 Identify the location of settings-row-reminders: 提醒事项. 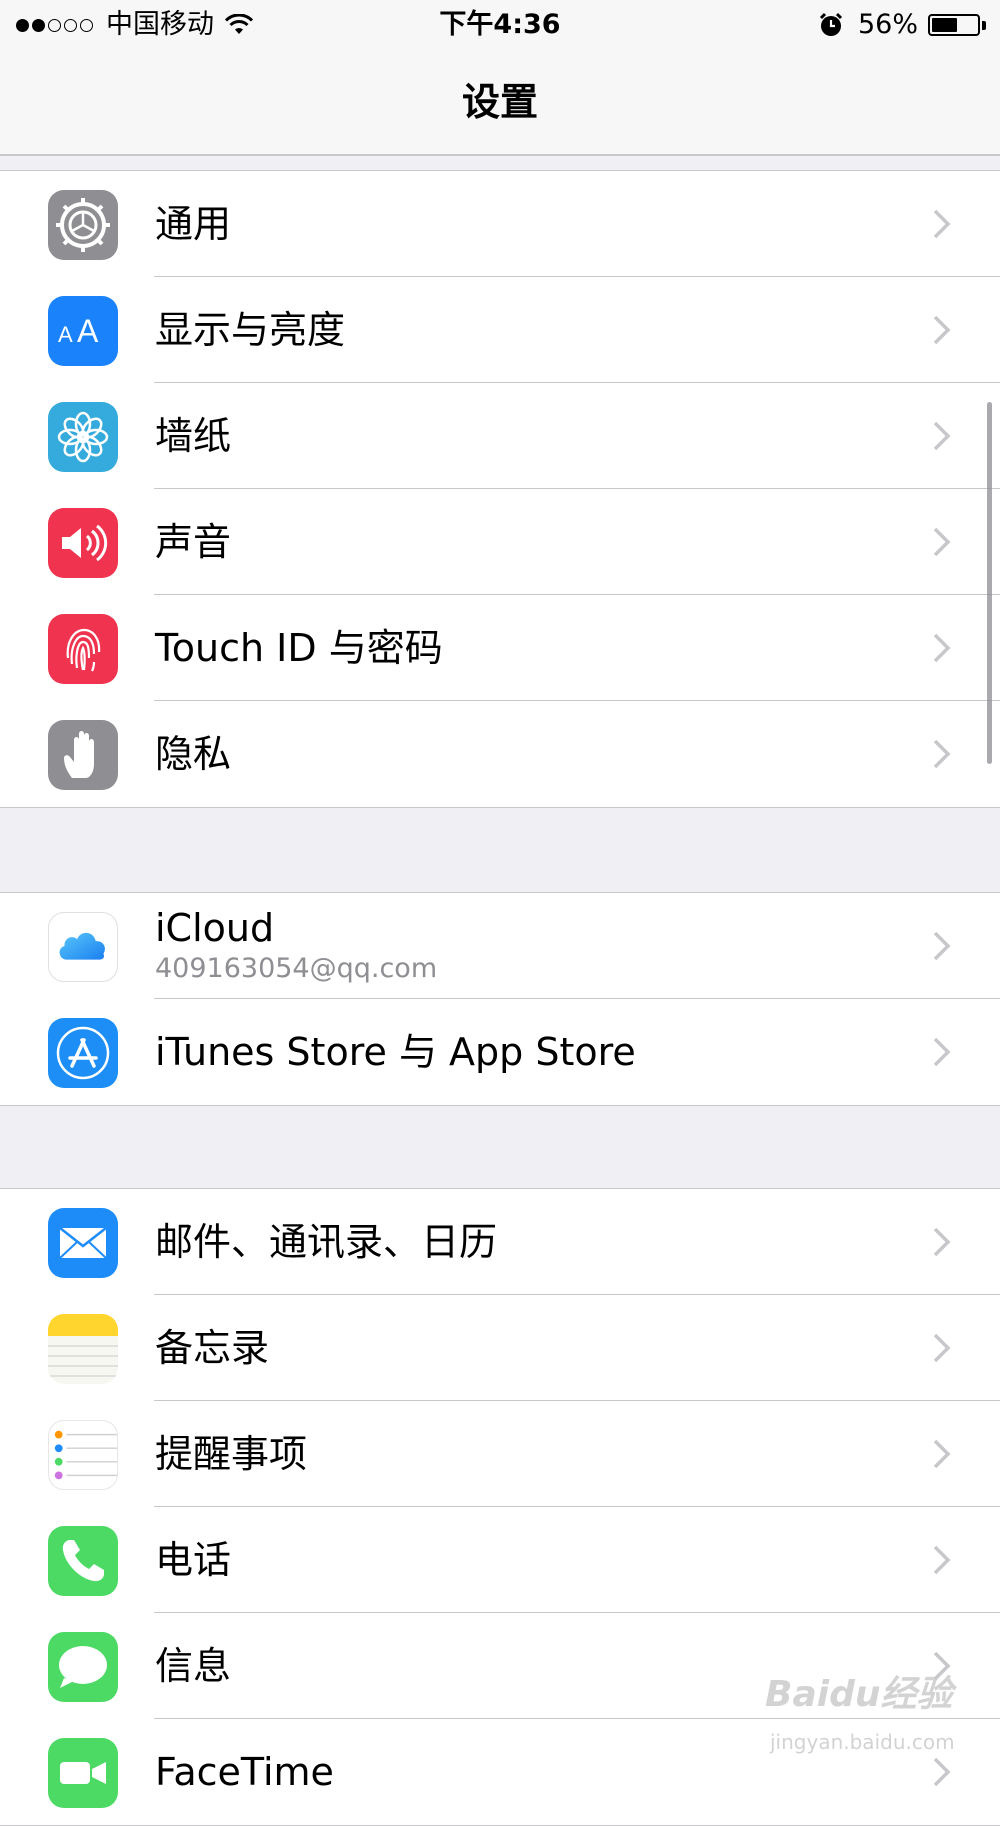
(500, 1454).